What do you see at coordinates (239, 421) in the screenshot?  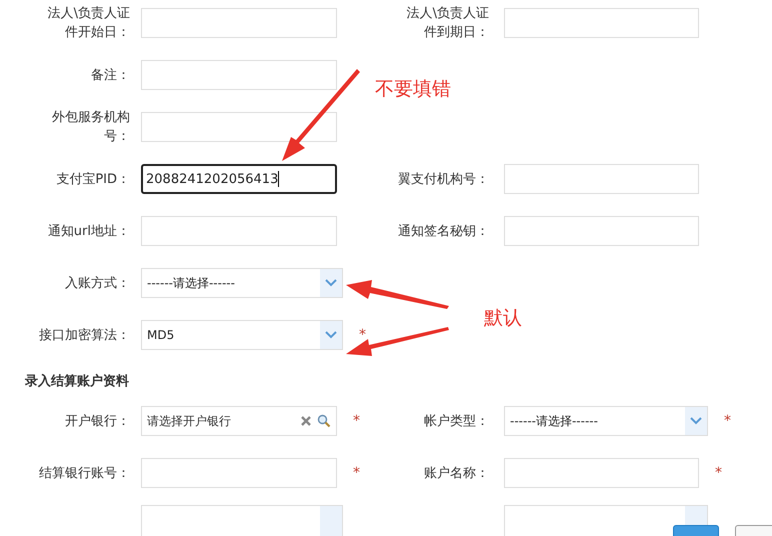 I see `search-field: 请选择开户银行` at bounding box center [239, 421].